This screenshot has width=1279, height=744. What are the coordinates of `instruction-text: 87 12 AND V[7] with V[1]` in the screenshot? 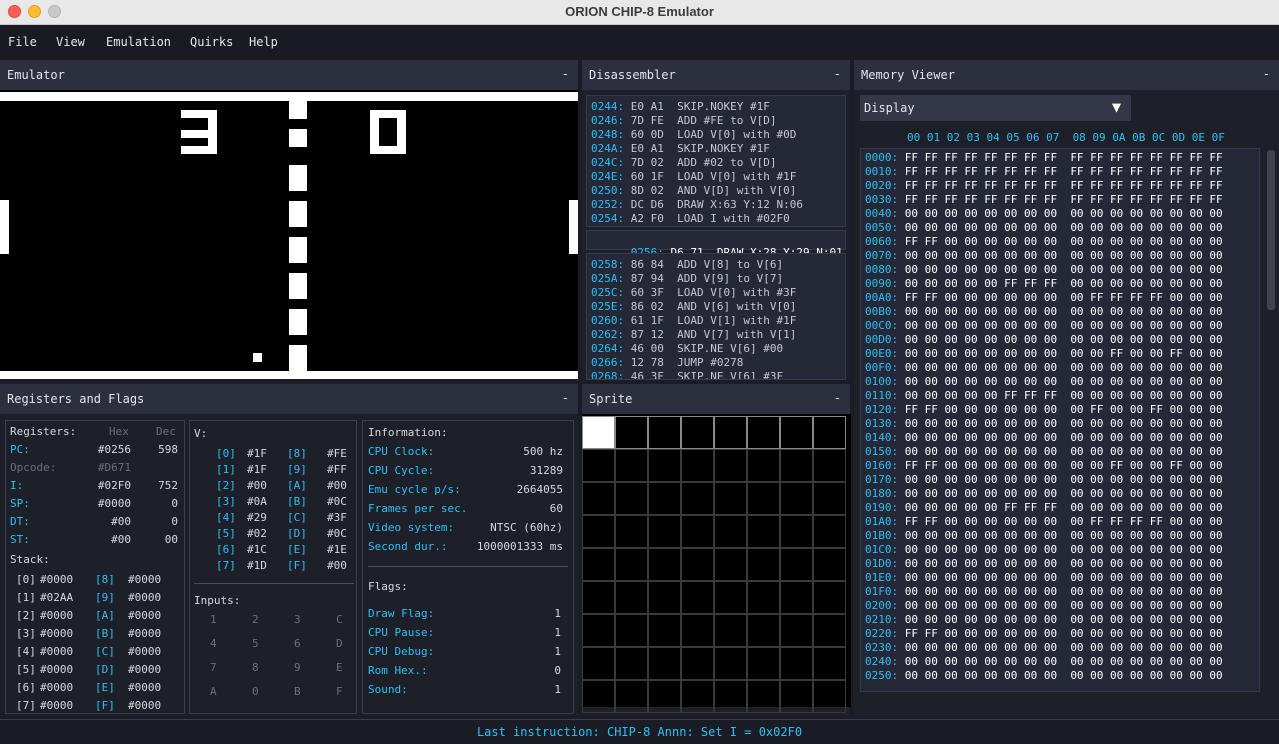 It's located at (713, 334).